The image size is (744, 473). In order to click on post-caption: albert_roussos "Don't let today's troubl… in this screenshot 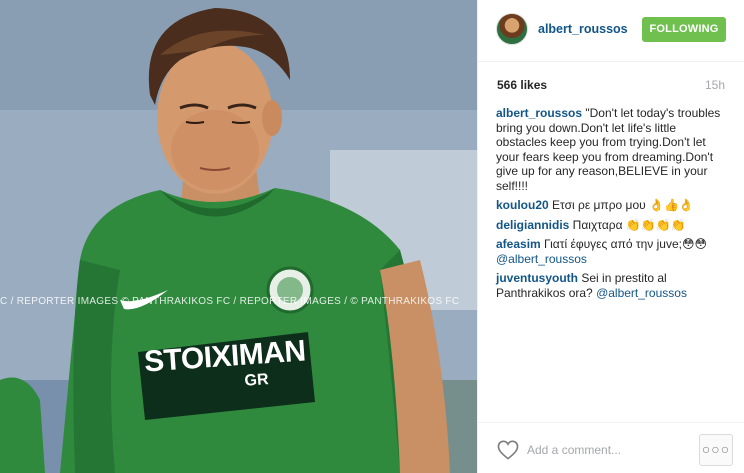, I will do `click(612, 149)`.